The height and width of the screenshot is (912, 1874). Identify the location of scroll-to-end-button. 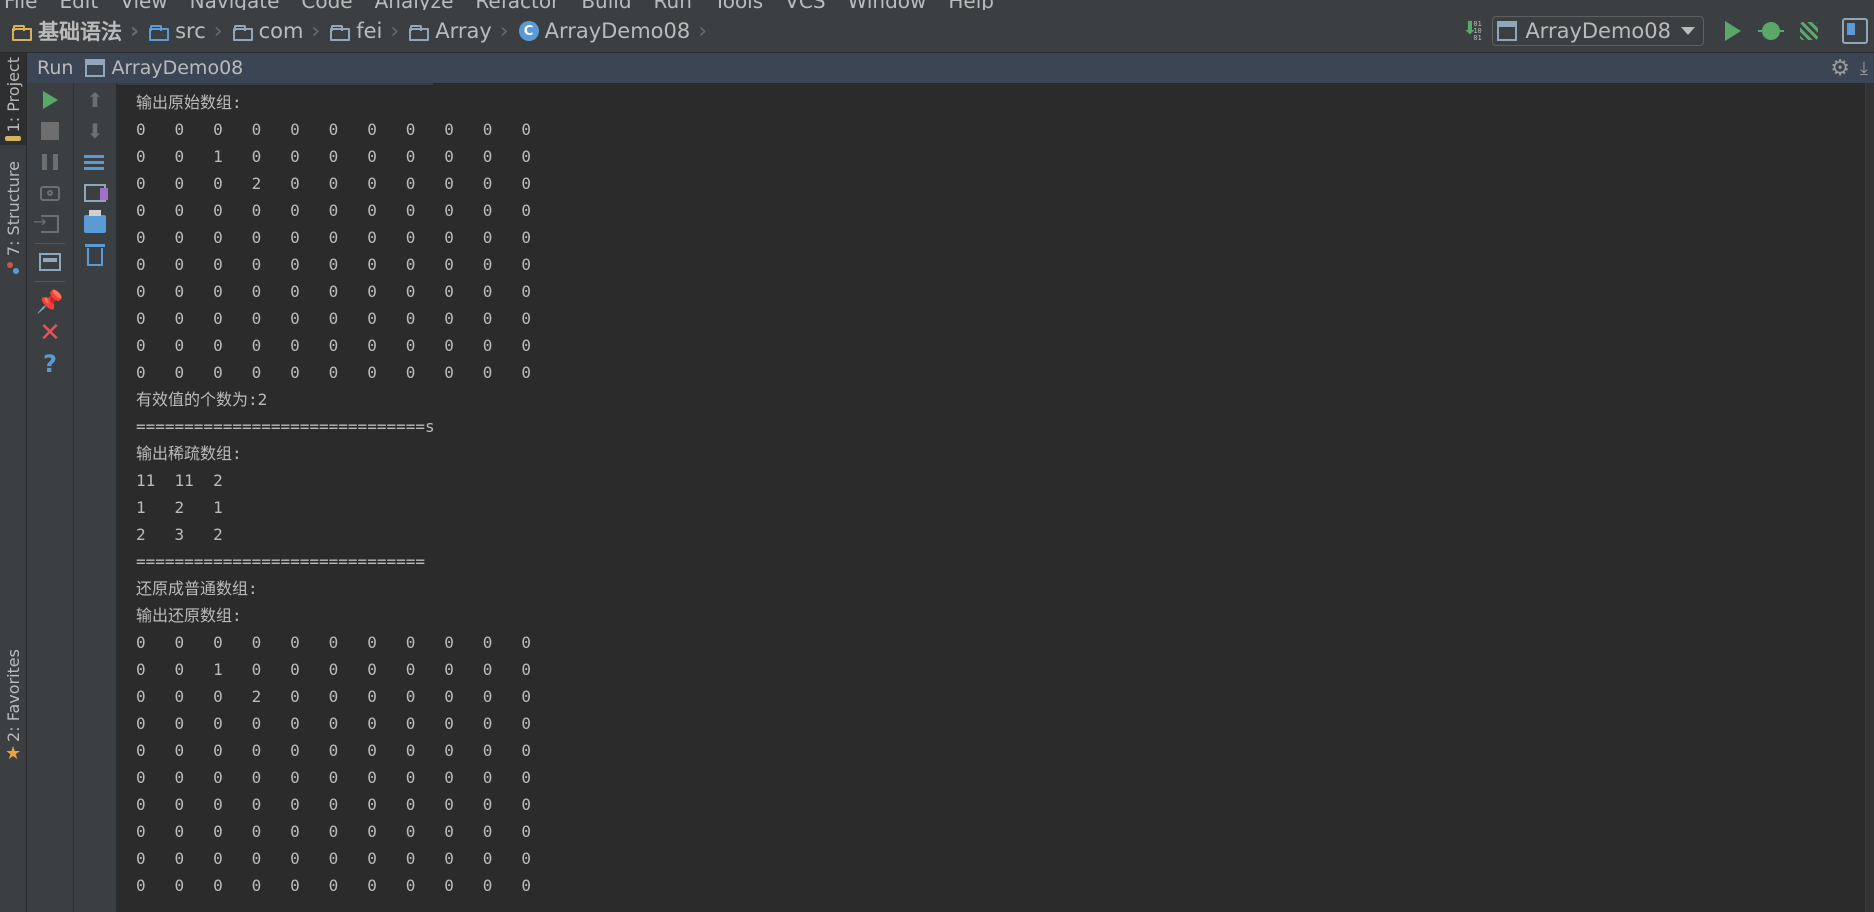
(95, 193).